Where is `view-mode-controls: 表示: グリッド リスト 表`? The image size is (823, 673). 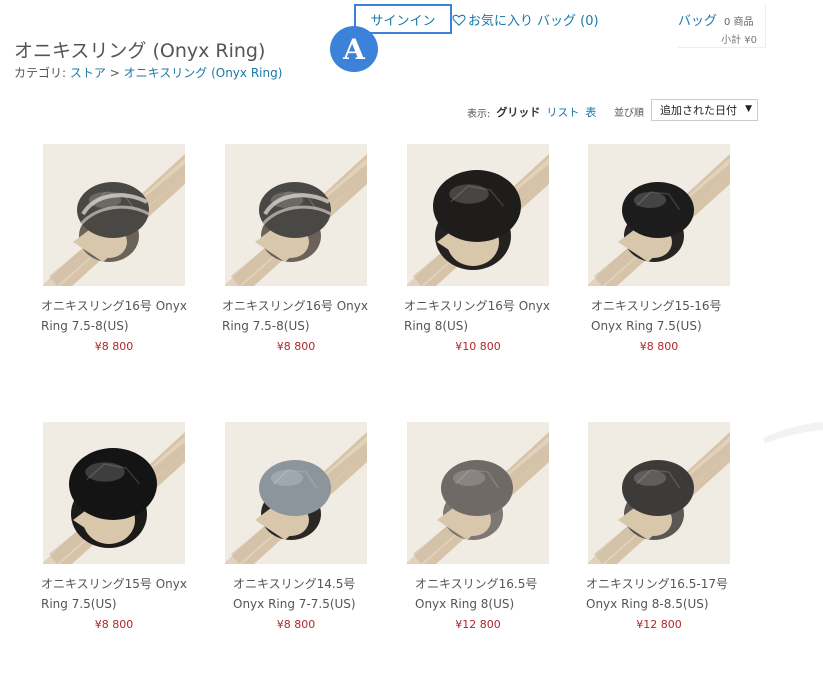
view-mode-controls: 表示: グリッド リスト 表 is located at coordinates (531, 112).